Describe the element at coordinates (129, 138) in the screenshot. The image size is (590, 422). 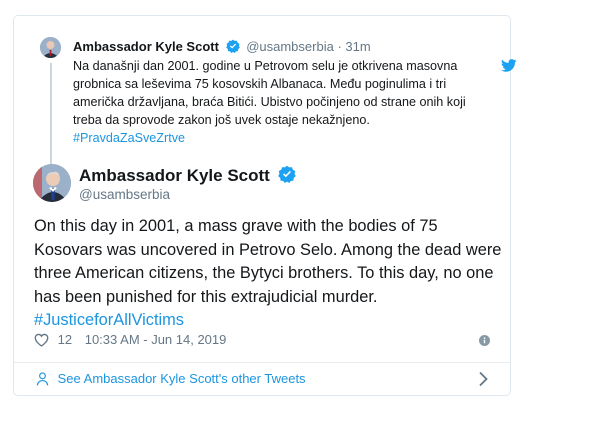
I see `parent-hashtag-link: #PravdaZaSveZrtve` at that location.